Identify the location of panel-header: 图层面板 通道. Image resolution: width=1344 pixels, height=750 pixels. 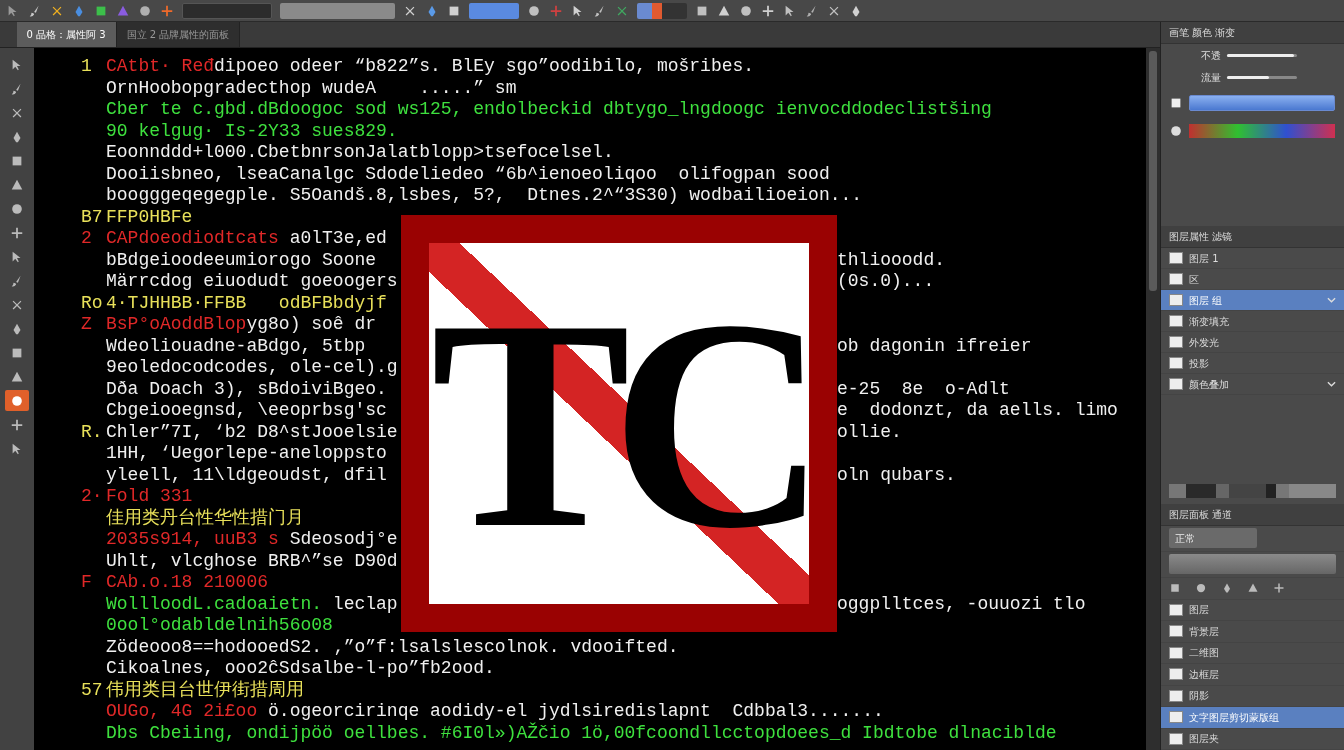
(1252, 514).